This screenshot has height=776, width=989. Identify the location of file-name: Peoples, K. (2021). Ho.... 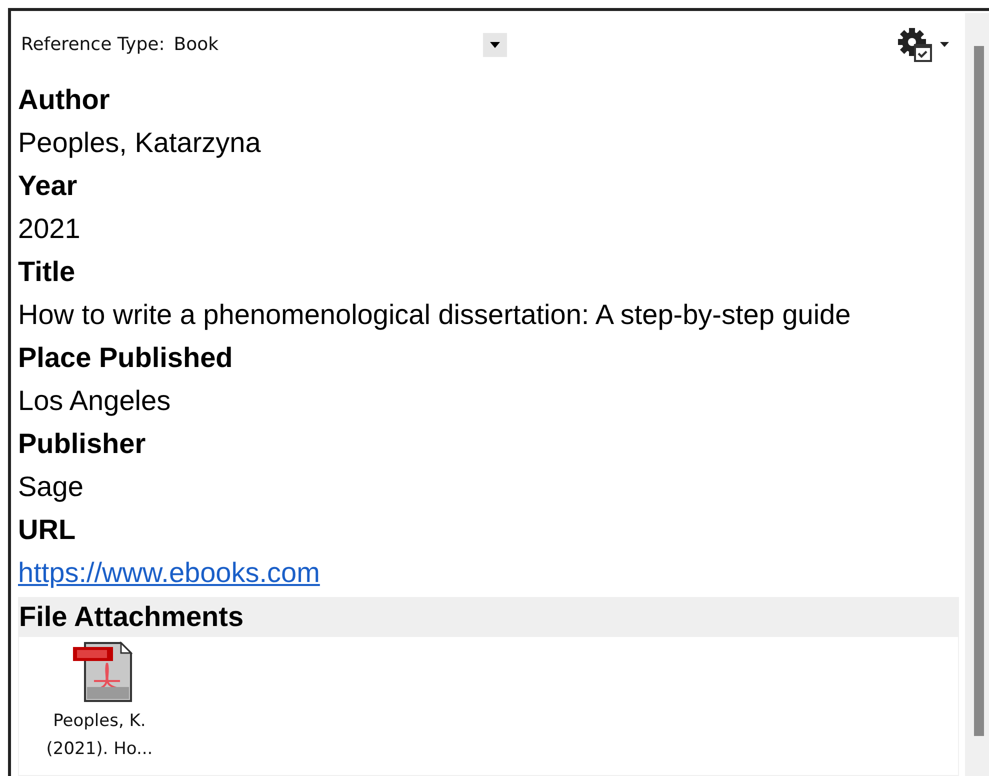
(99, 735).